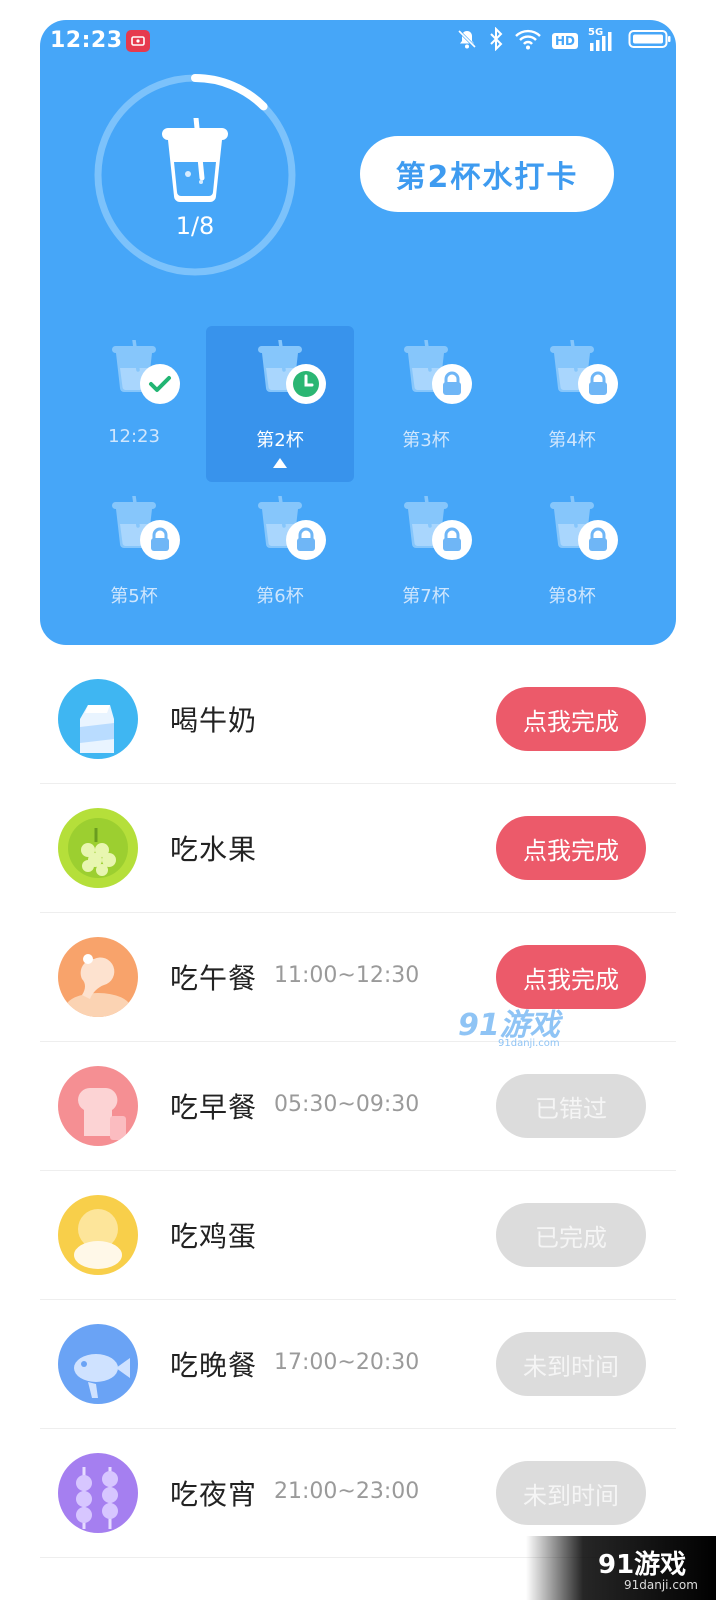 The height and width of the screenshot is (1600, 716). I want to click on bluetooth-icon, so click(496, 40).